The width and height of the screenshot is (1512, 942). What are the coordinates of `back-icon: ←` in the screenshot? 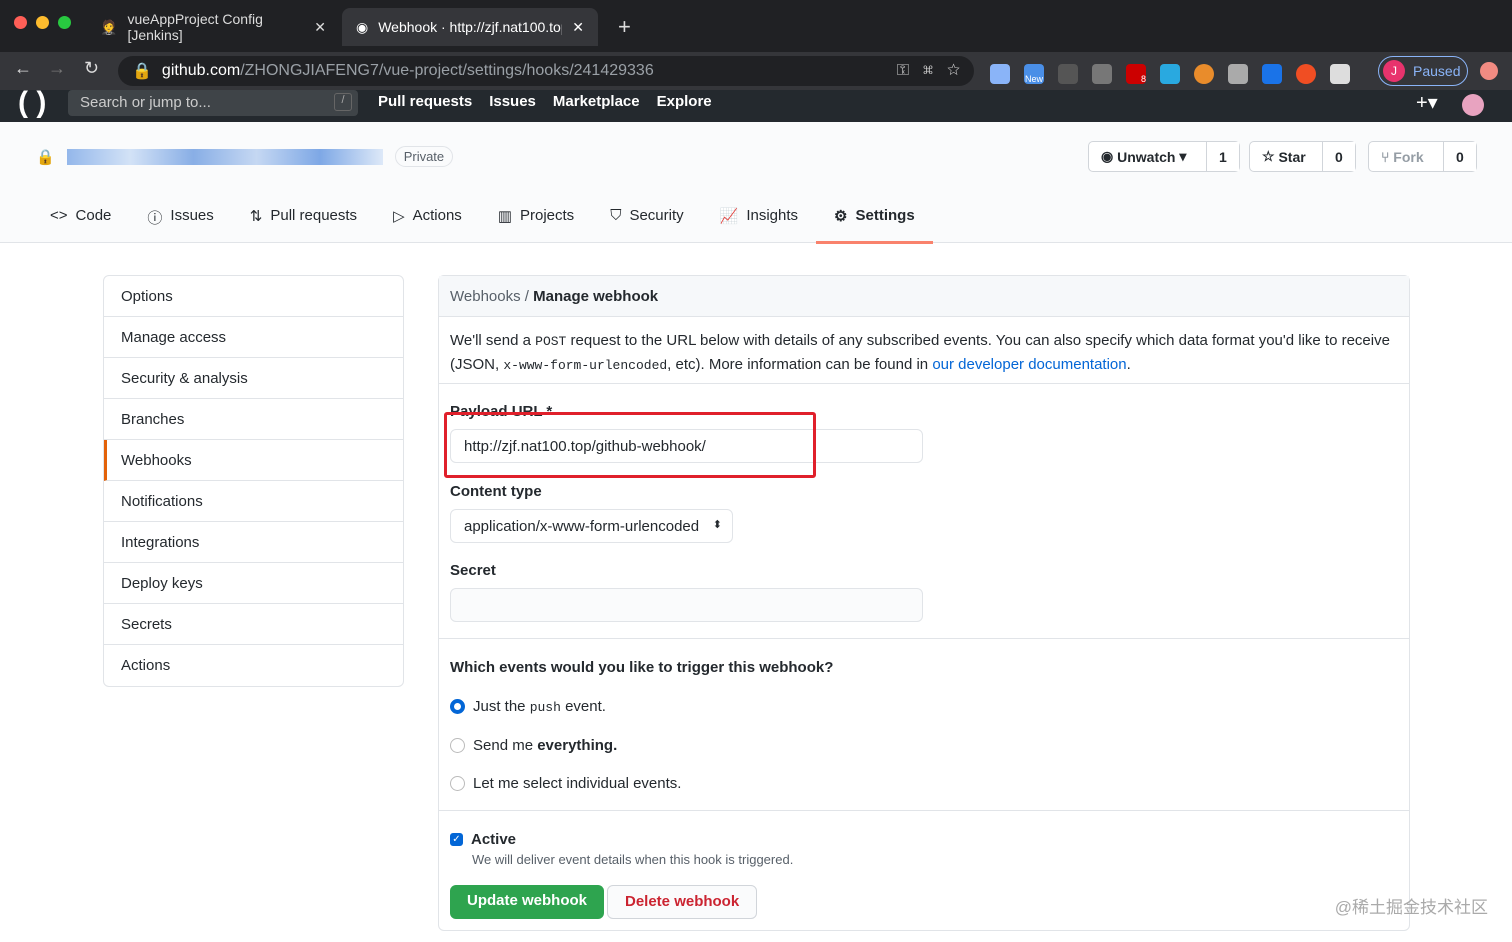 It's located at (23, 68).